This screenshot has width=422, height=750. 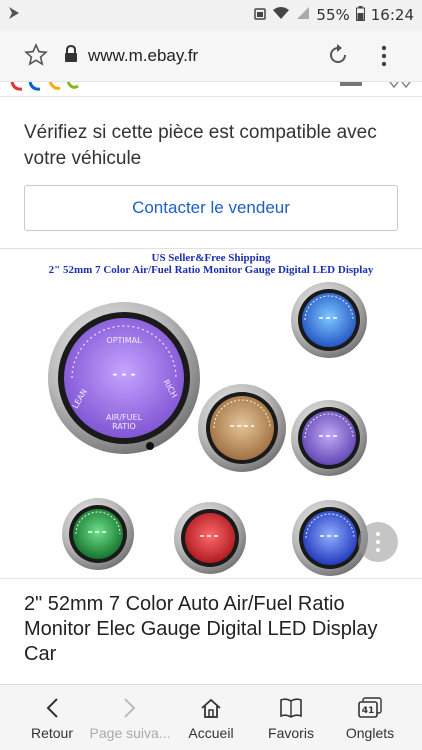 I want to click on address-bar: www.m.ebay.fr, so click(x=211, y=56).